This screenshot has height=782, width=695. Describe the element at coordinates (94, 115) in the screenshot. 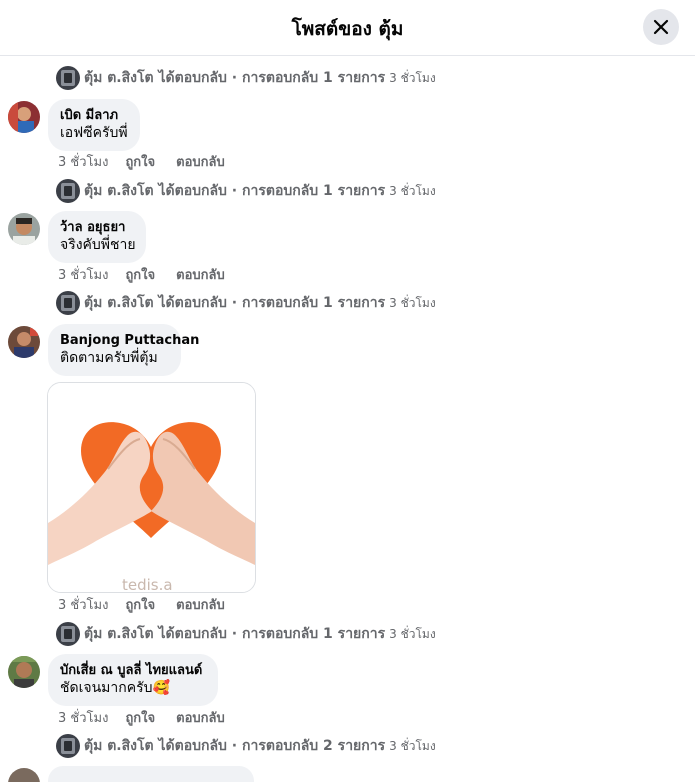

I see `comment-author: เบิด มีลาภ` at that location.